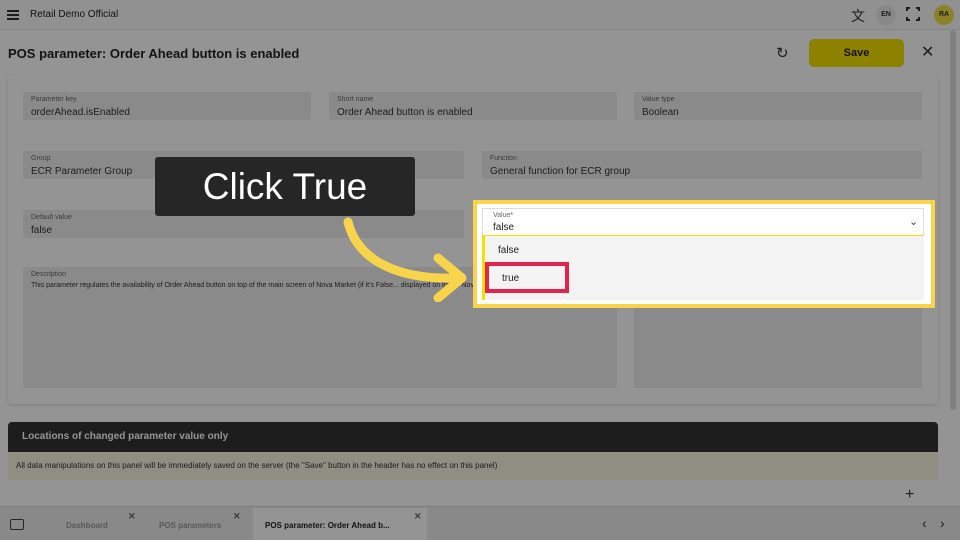 The height and width of the screenshot is (540, 960). I want to click on option-false: false, so click(508, 250).